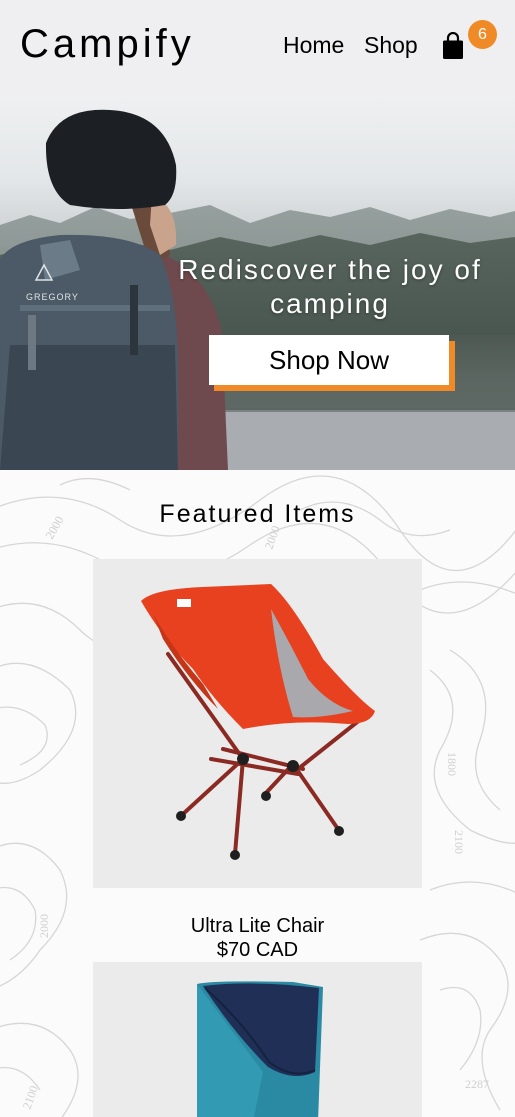 The width and height of the screenshot is (515, 1117). I want to click on shop-now-button: Shop Now, so click(329, 360).